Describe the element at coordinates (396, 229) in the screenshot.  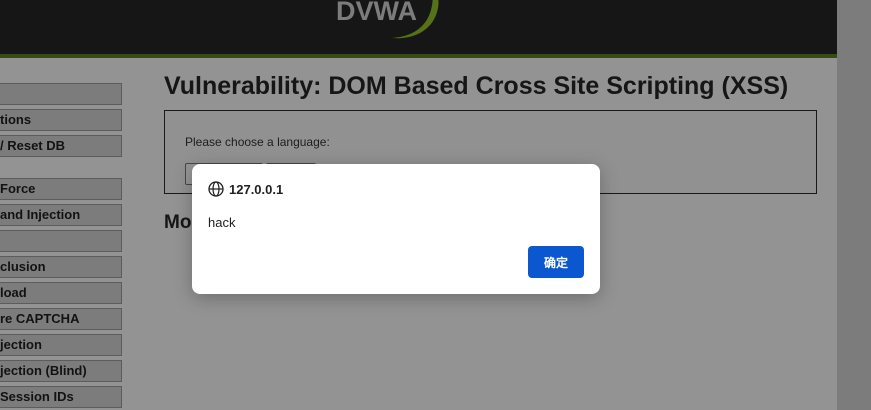
I see `alert-dialog: 127.0.0.1 hack 确定` at that location.